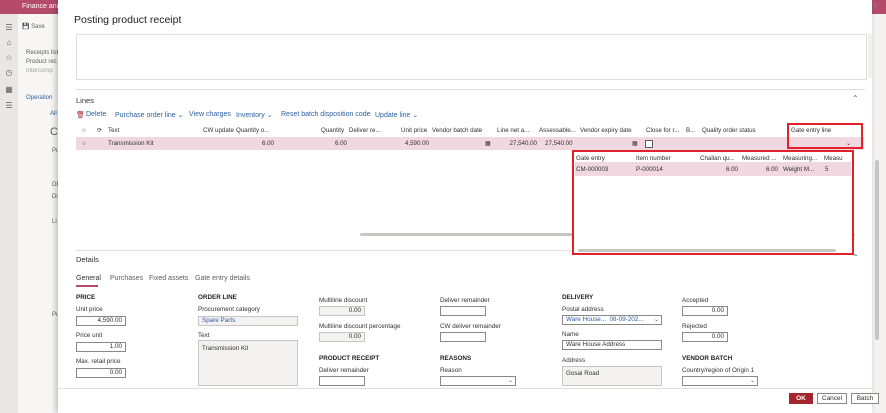 The height and width of the screenshot is (413, 886). What do you see at coordinates (101, 373) in the screenshot?
I see `max-retail-price-field: 0.00` at bounding box center [101, 373].